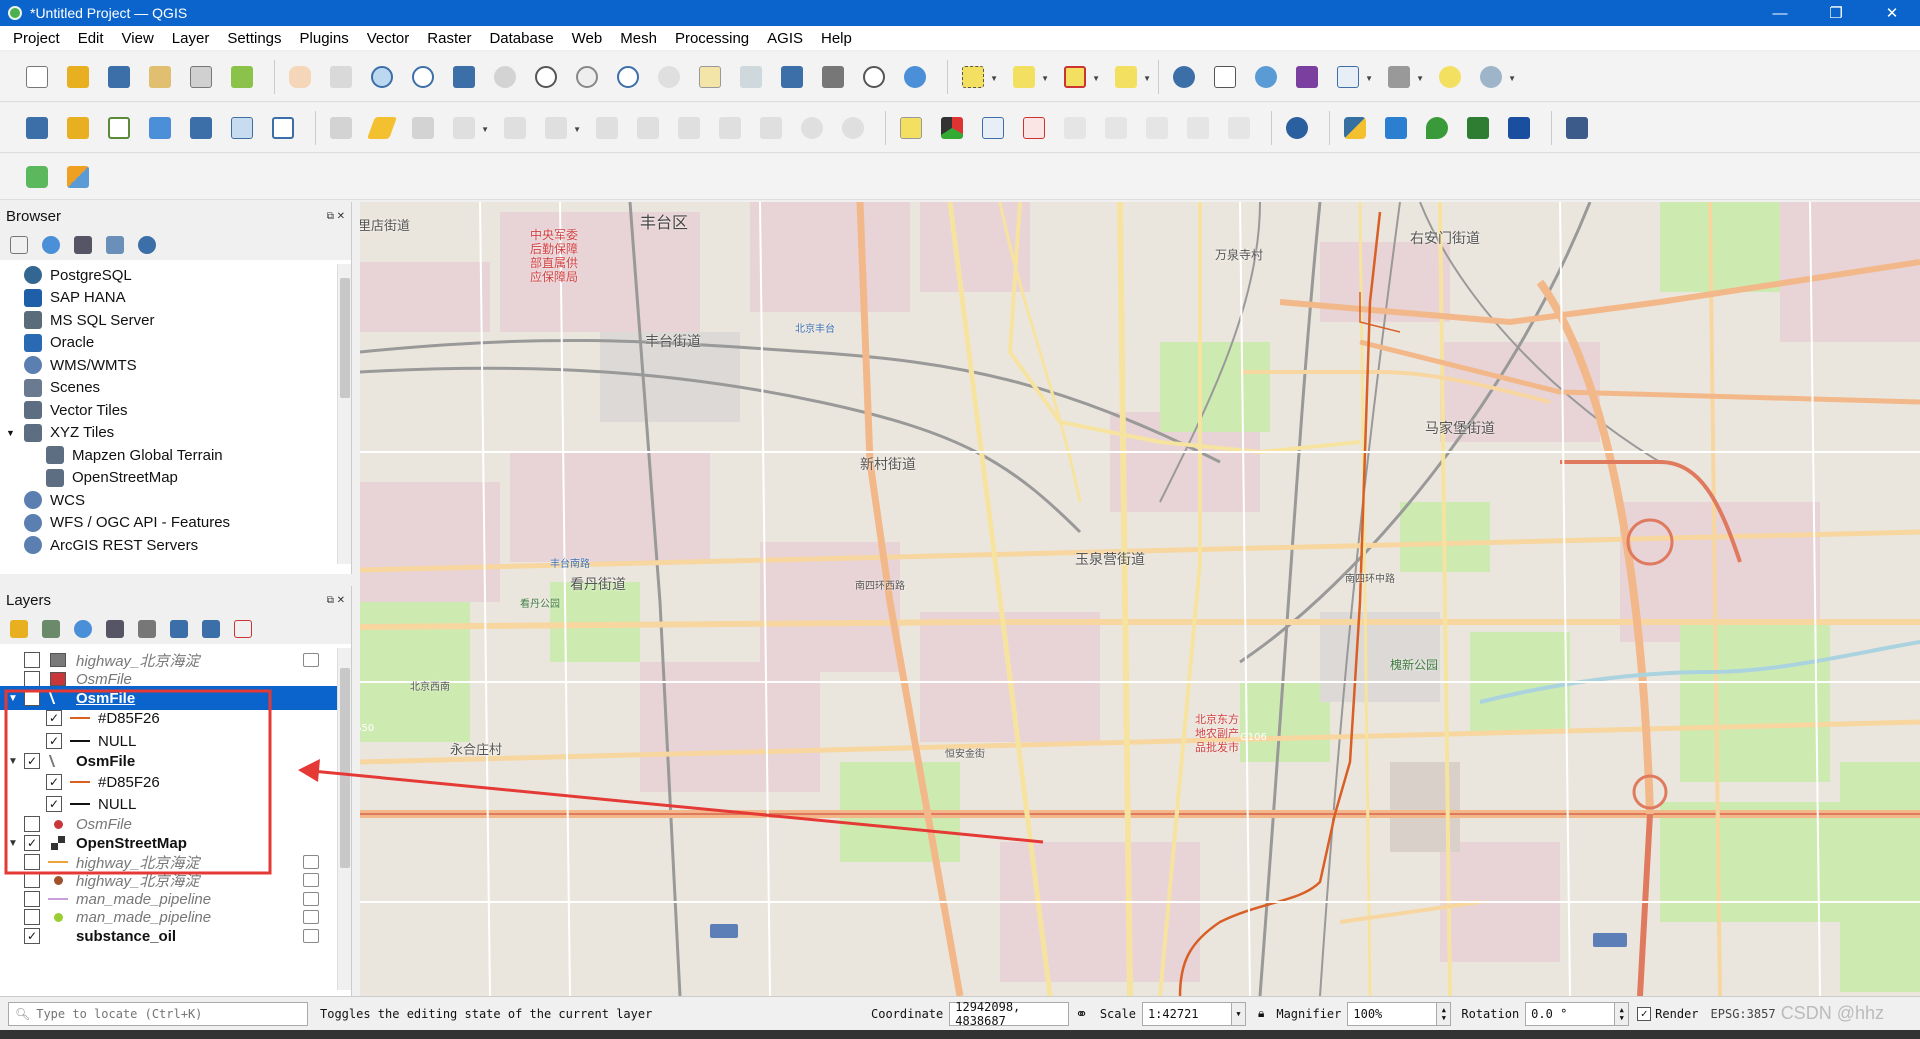  What do you see at coordinates (587, 38) in the screenshot?
I see `menu-web: Web` at bounding box center [587, 38].